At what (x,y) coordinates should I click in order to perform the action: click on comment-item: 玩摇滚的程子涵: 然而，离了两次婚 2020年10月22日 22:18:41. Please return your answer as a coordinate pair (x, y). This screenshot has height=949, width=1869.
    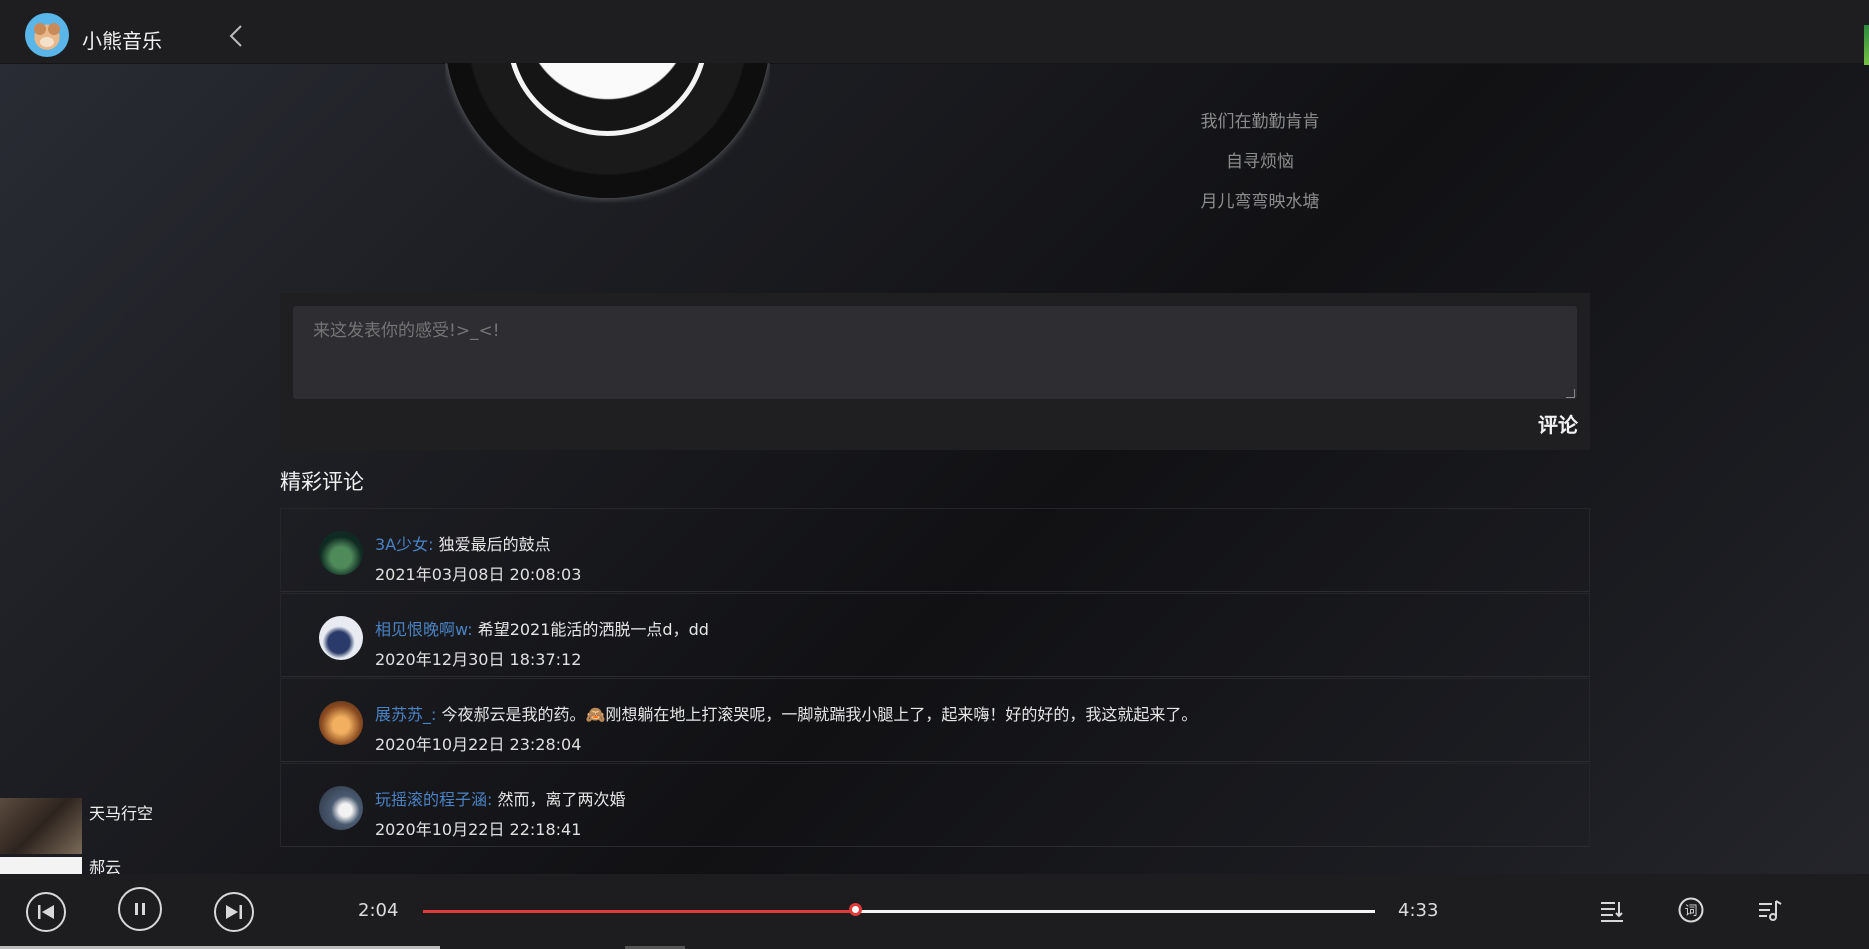
    Looking at the image, I should click on (935, 805).